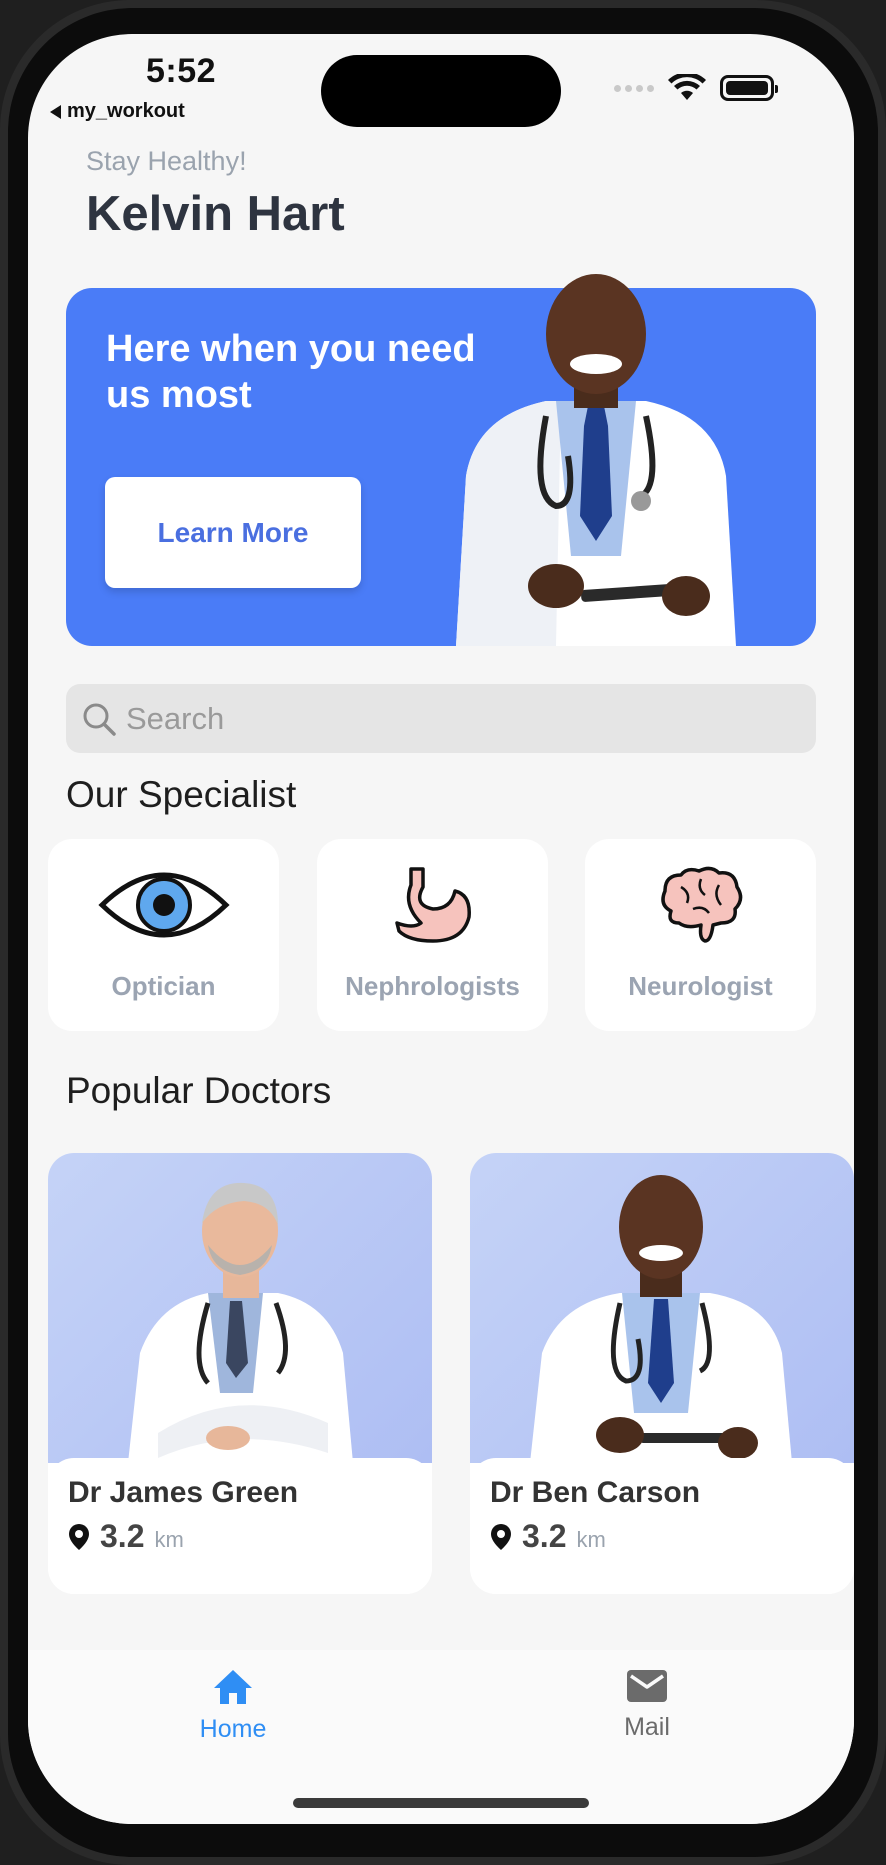 The height and width of the screenshot is (1865, 886). Describe the element at coordinates (240, 1526) in the screenshot. I see `doctor-info: Dr James Green 3.2 km` at that location.